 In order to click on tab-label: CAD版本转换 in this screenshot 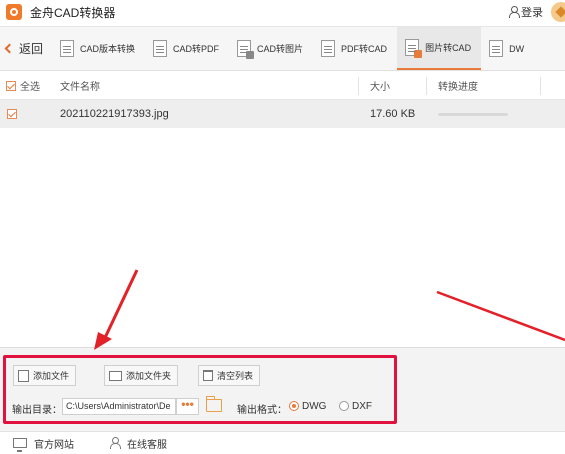, I will do `click(108, 49)`.